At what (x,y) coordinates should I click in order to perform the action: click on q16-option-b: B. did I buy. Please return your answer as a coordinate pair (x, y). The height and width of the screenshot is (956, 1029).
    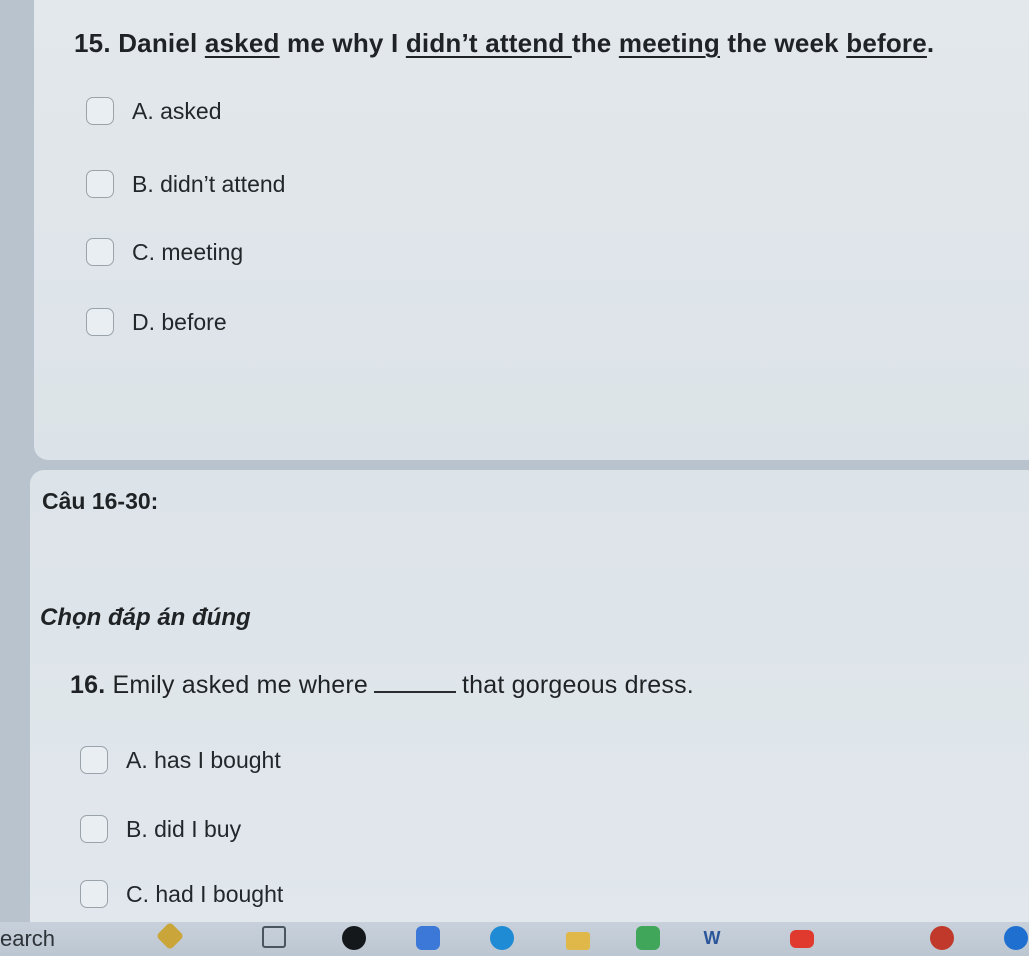
    Looking at the image, I should click on (160, 829).